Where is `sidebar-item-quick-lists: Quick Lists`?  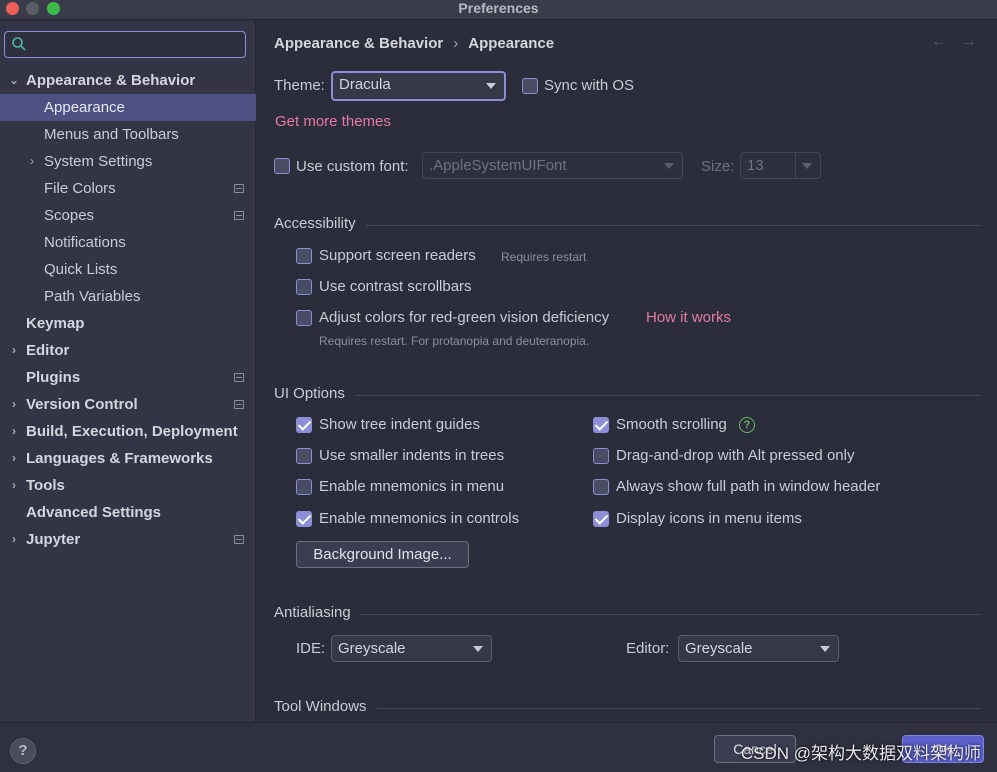 sidebar-item-quick-lists: Quick Lists is located at coordinates (128, 269).